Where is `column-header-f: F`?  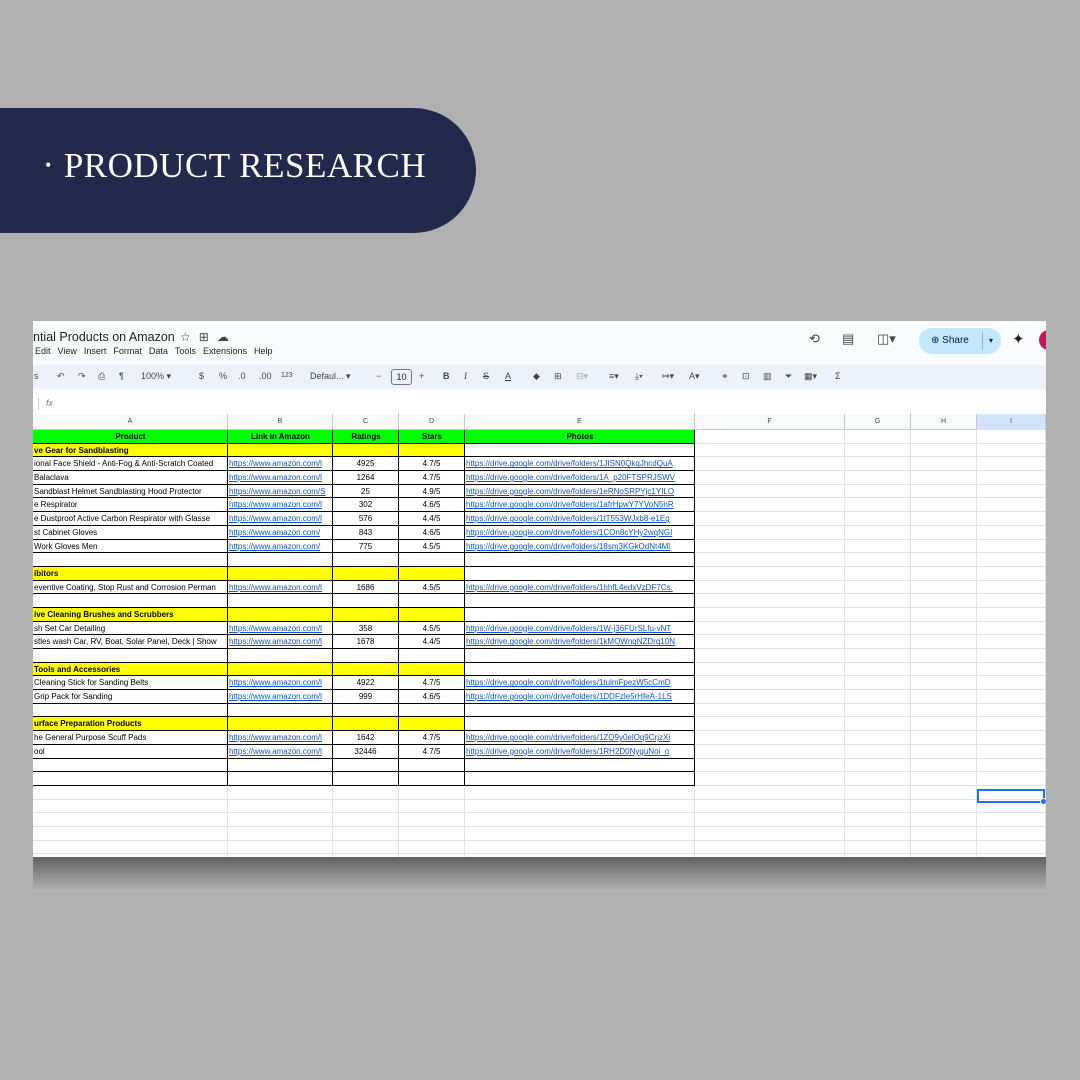 column-header-f: F is located at coordinates (770, 422).